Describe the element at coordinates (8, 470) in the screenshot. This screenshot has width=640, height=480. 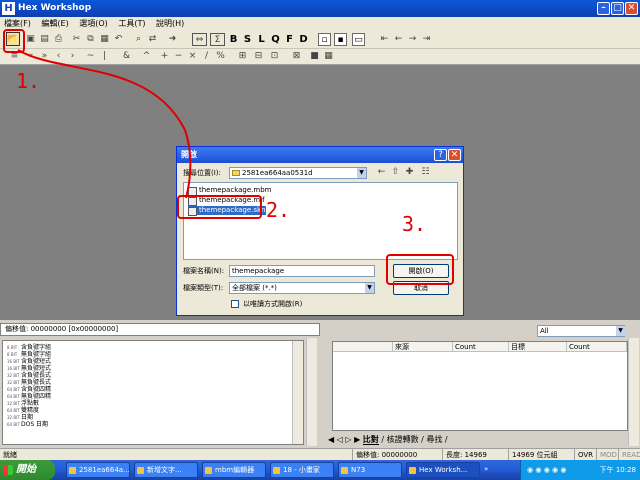
I see `windows-logo-icon` at that location.